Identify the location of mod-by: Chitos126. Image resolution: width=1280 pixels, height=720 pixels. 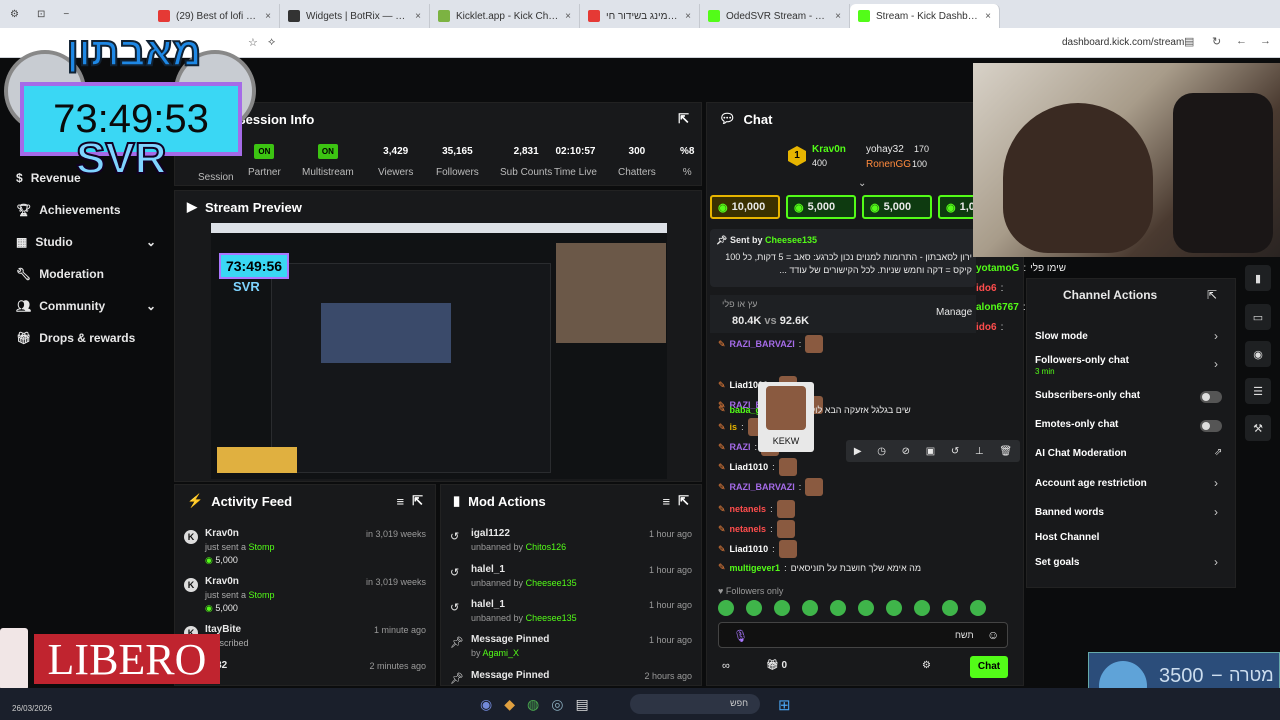
(546, 547).